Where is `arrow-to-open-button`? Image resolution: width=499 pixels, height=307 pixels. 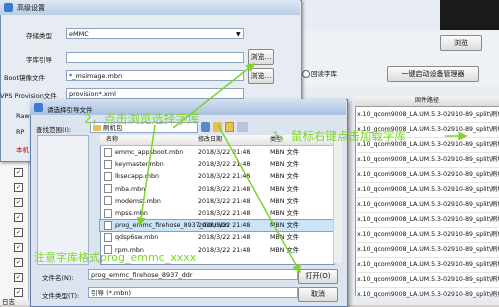
arrow-to-open-button is located at coordinates (259, 199).